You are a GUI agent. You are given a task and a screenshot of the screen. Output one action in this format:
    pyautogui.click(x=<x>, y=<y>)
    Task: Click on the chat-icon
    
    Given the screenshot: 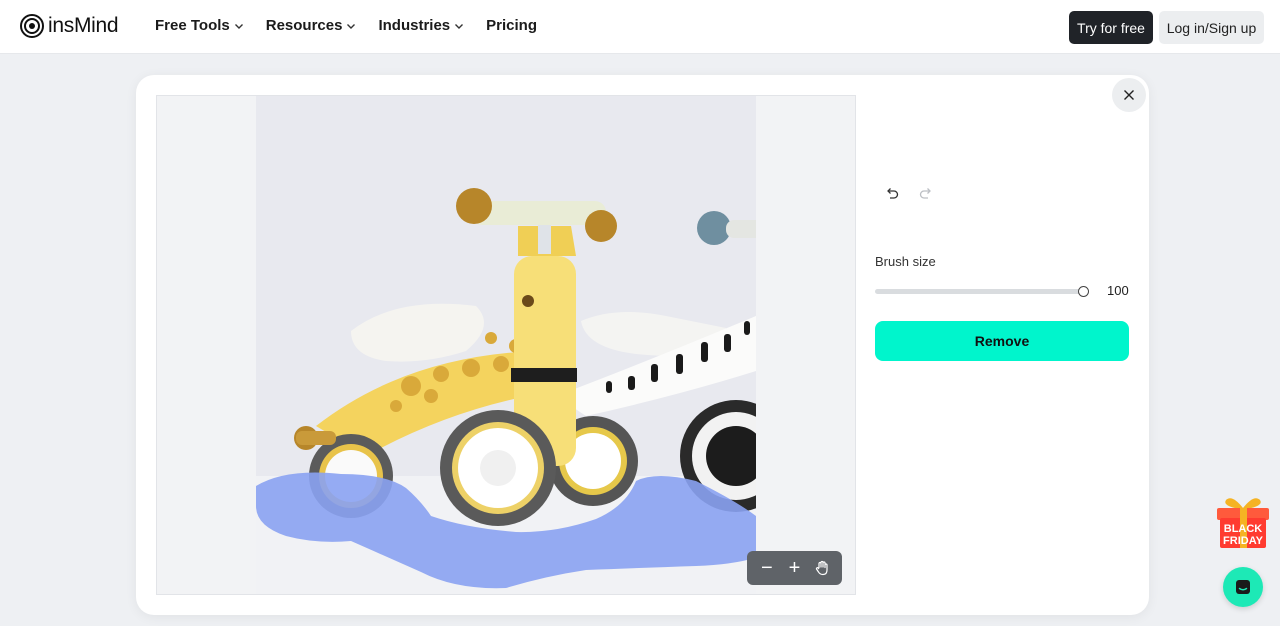 What is the action you would take?
    pyautogui.click(x=1243, y=587)
    